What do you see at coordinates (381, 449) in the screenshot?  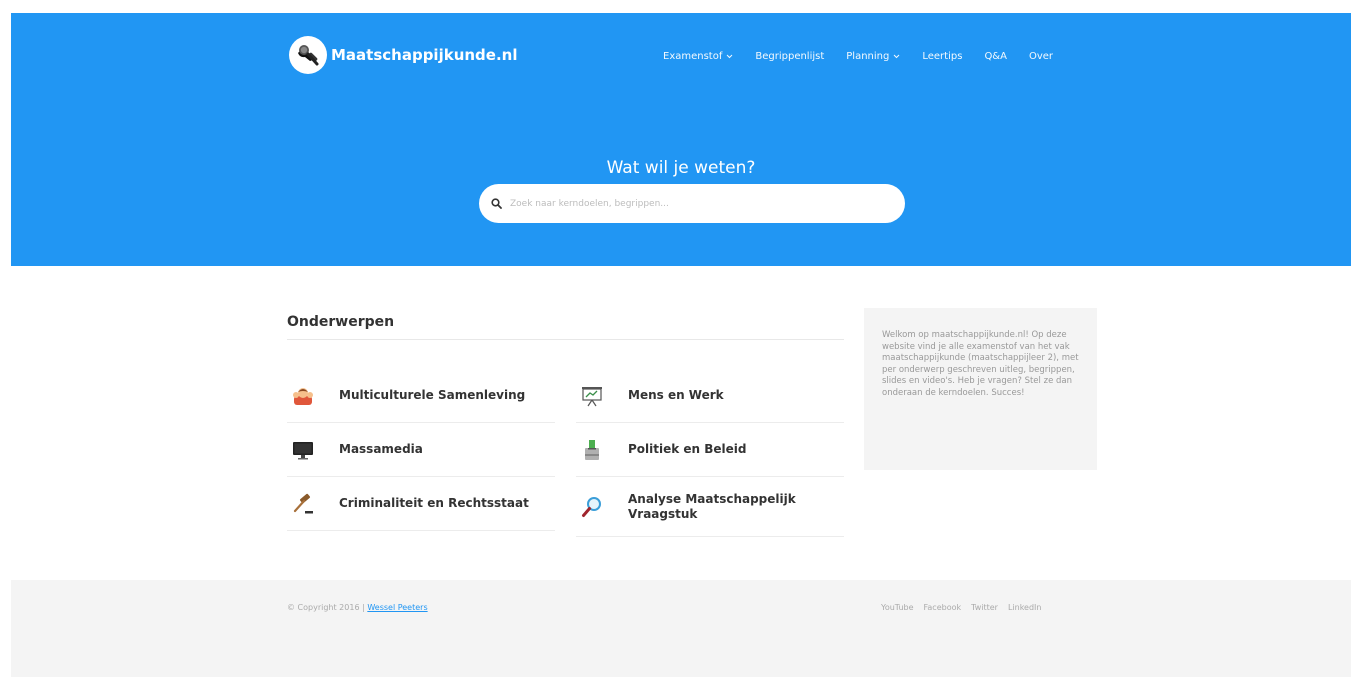 I see `topic-label: Massamedia` at bounding box center [381, 449].